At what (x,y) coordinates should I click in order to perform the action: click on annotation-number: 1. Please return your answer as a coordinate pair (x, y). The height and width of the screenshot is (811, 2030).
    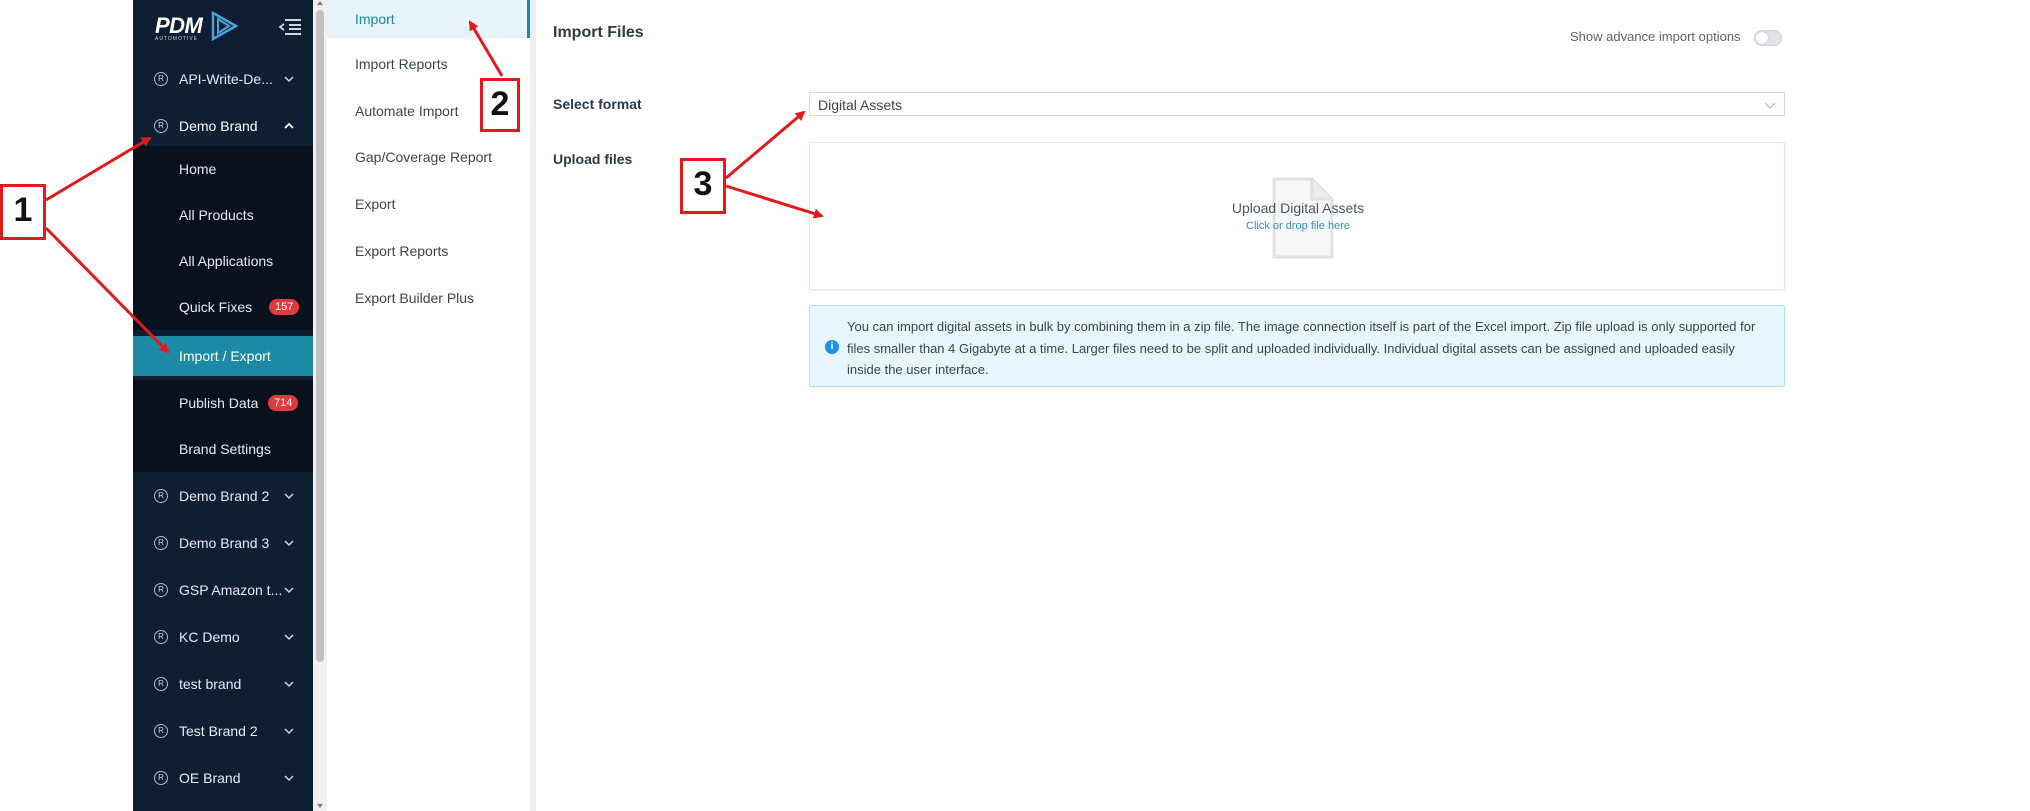
    Looking at the image, I should click on (23, 210).